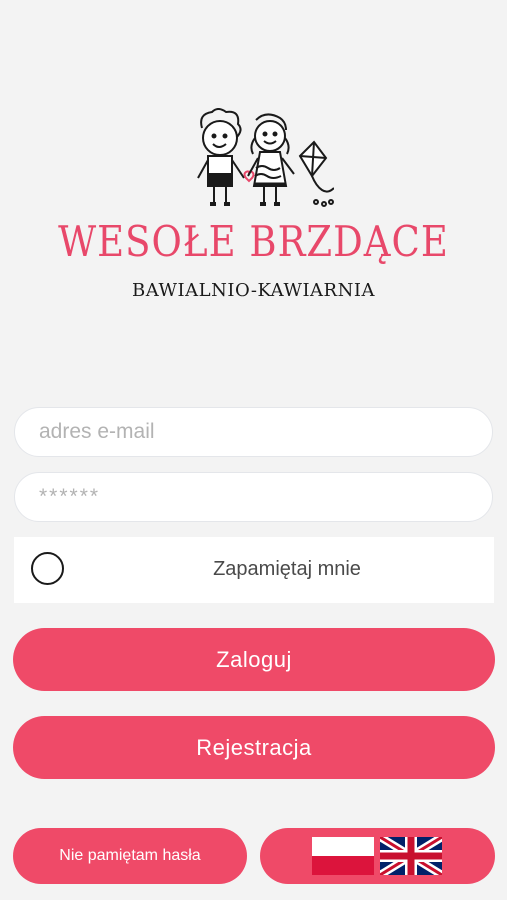 The width and height of the screenshot is (507, 900). I want to click on remember-me-radio, so click(47, 568).